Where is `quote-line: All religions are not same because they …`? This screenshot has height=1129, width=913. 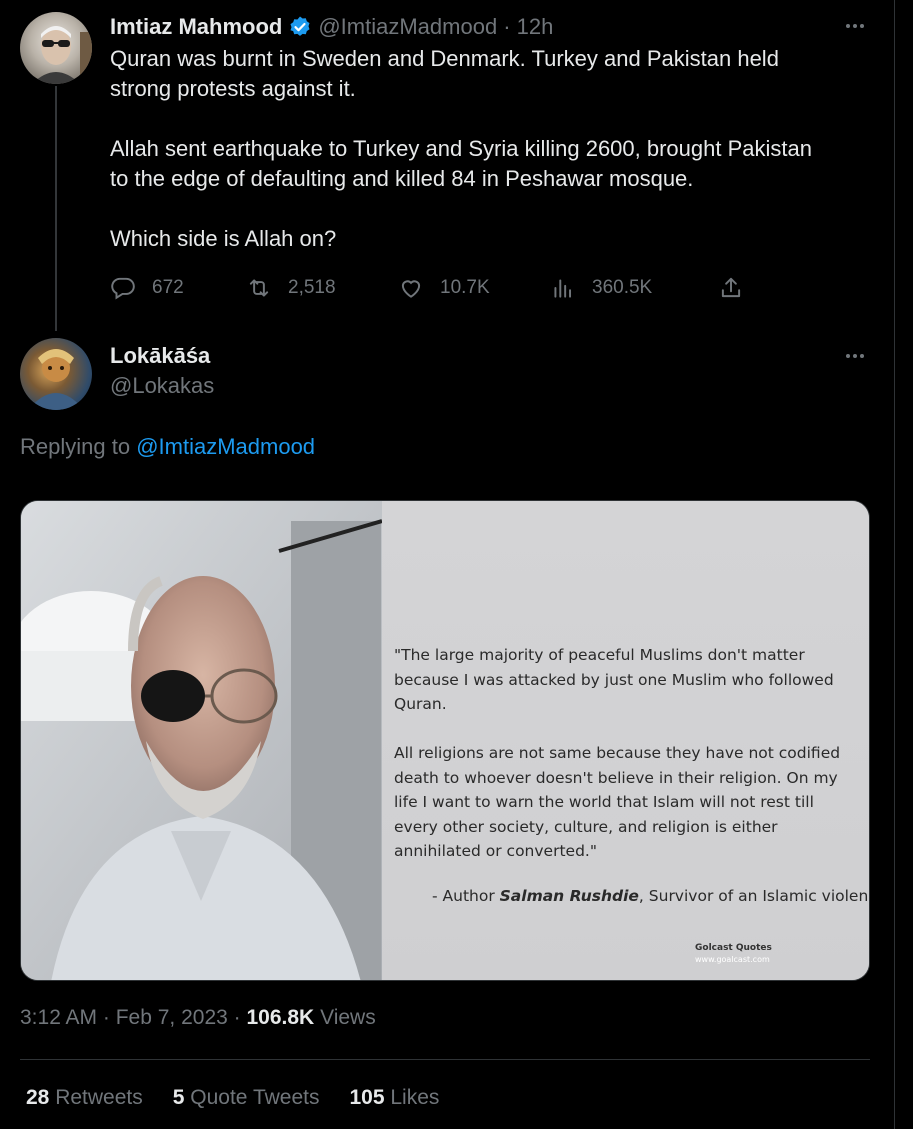
quote-line: All religions are not same because they … is located at coordinates (617, 753).